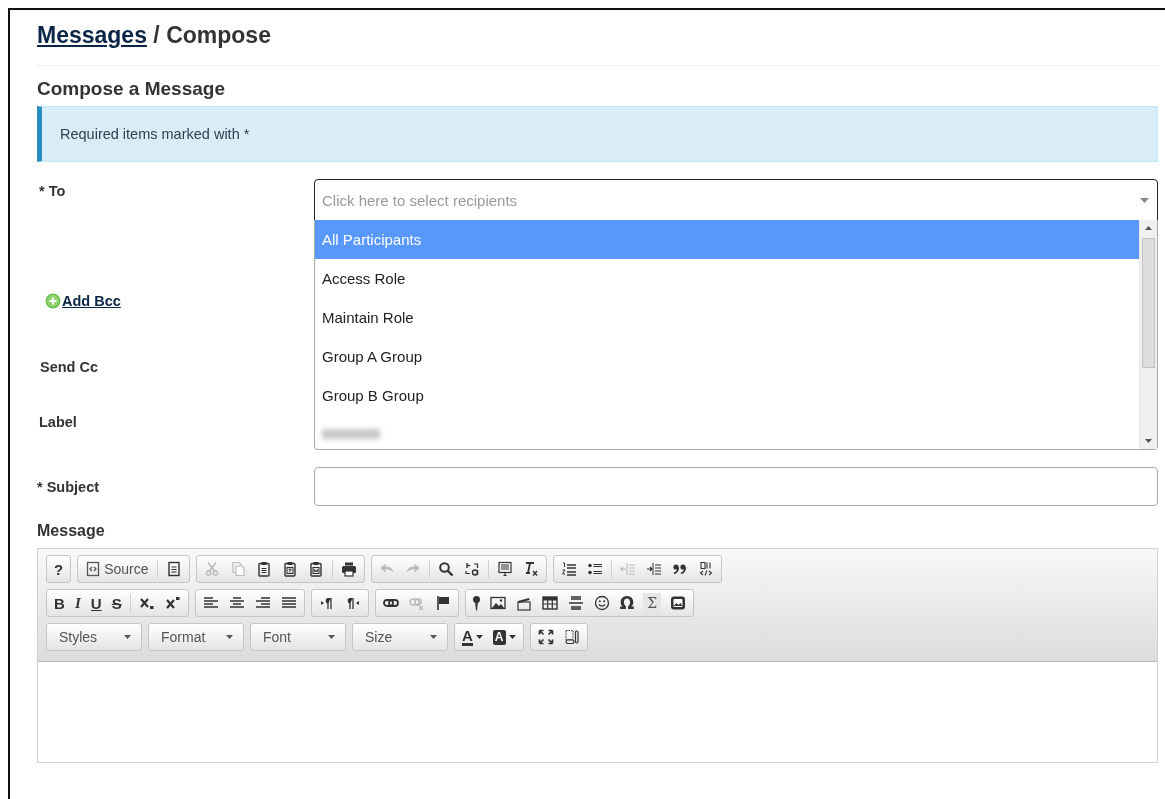 The image size is (1165, 799). Describe the element at coordinates (351, 434) in the screenshot. I see `blurred-text` at that location.